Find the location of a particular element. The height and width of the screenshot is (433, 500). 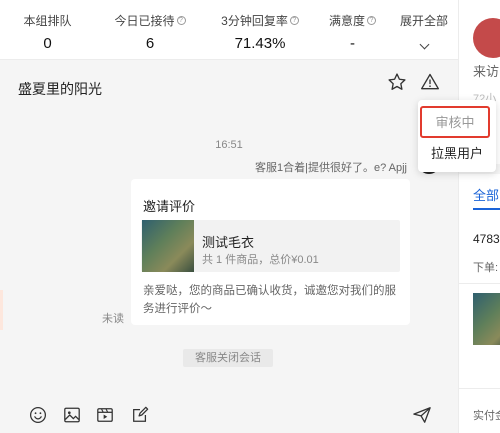

stat-satisfaction: 满意度? - is located at coordinates (352, 29).